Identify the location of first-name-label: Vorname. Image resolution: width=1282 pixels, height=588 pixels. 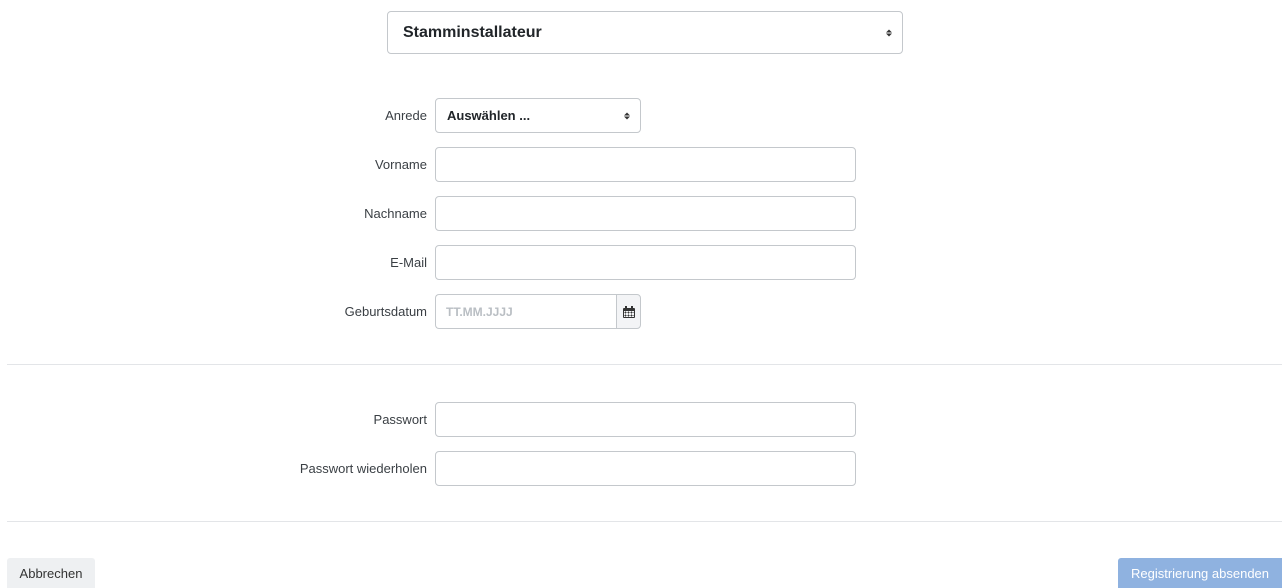
(400, 164).